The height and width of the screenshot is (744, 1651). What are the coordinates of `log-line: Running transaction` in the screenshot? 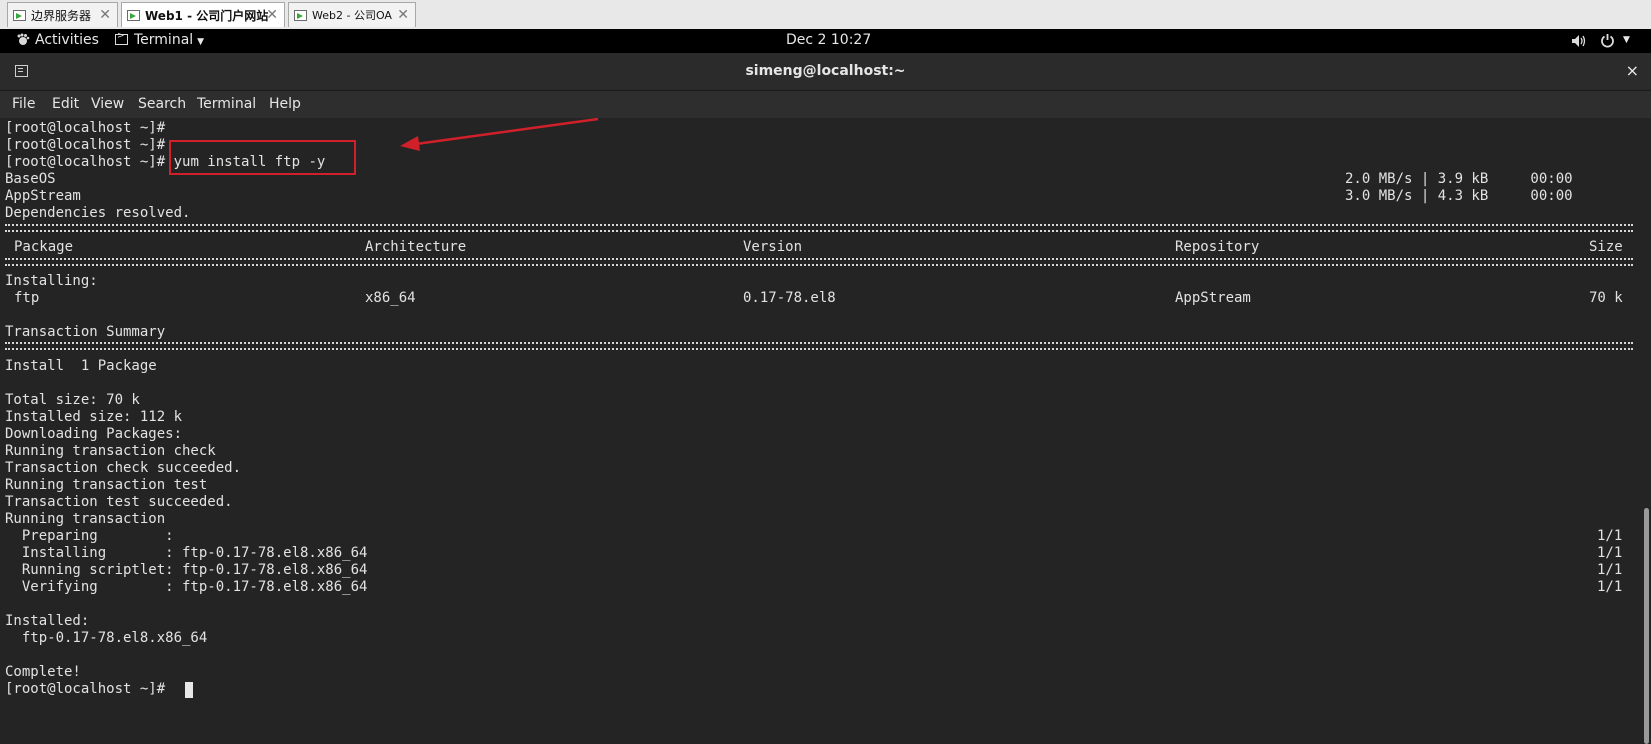 It's located at (85, 519).